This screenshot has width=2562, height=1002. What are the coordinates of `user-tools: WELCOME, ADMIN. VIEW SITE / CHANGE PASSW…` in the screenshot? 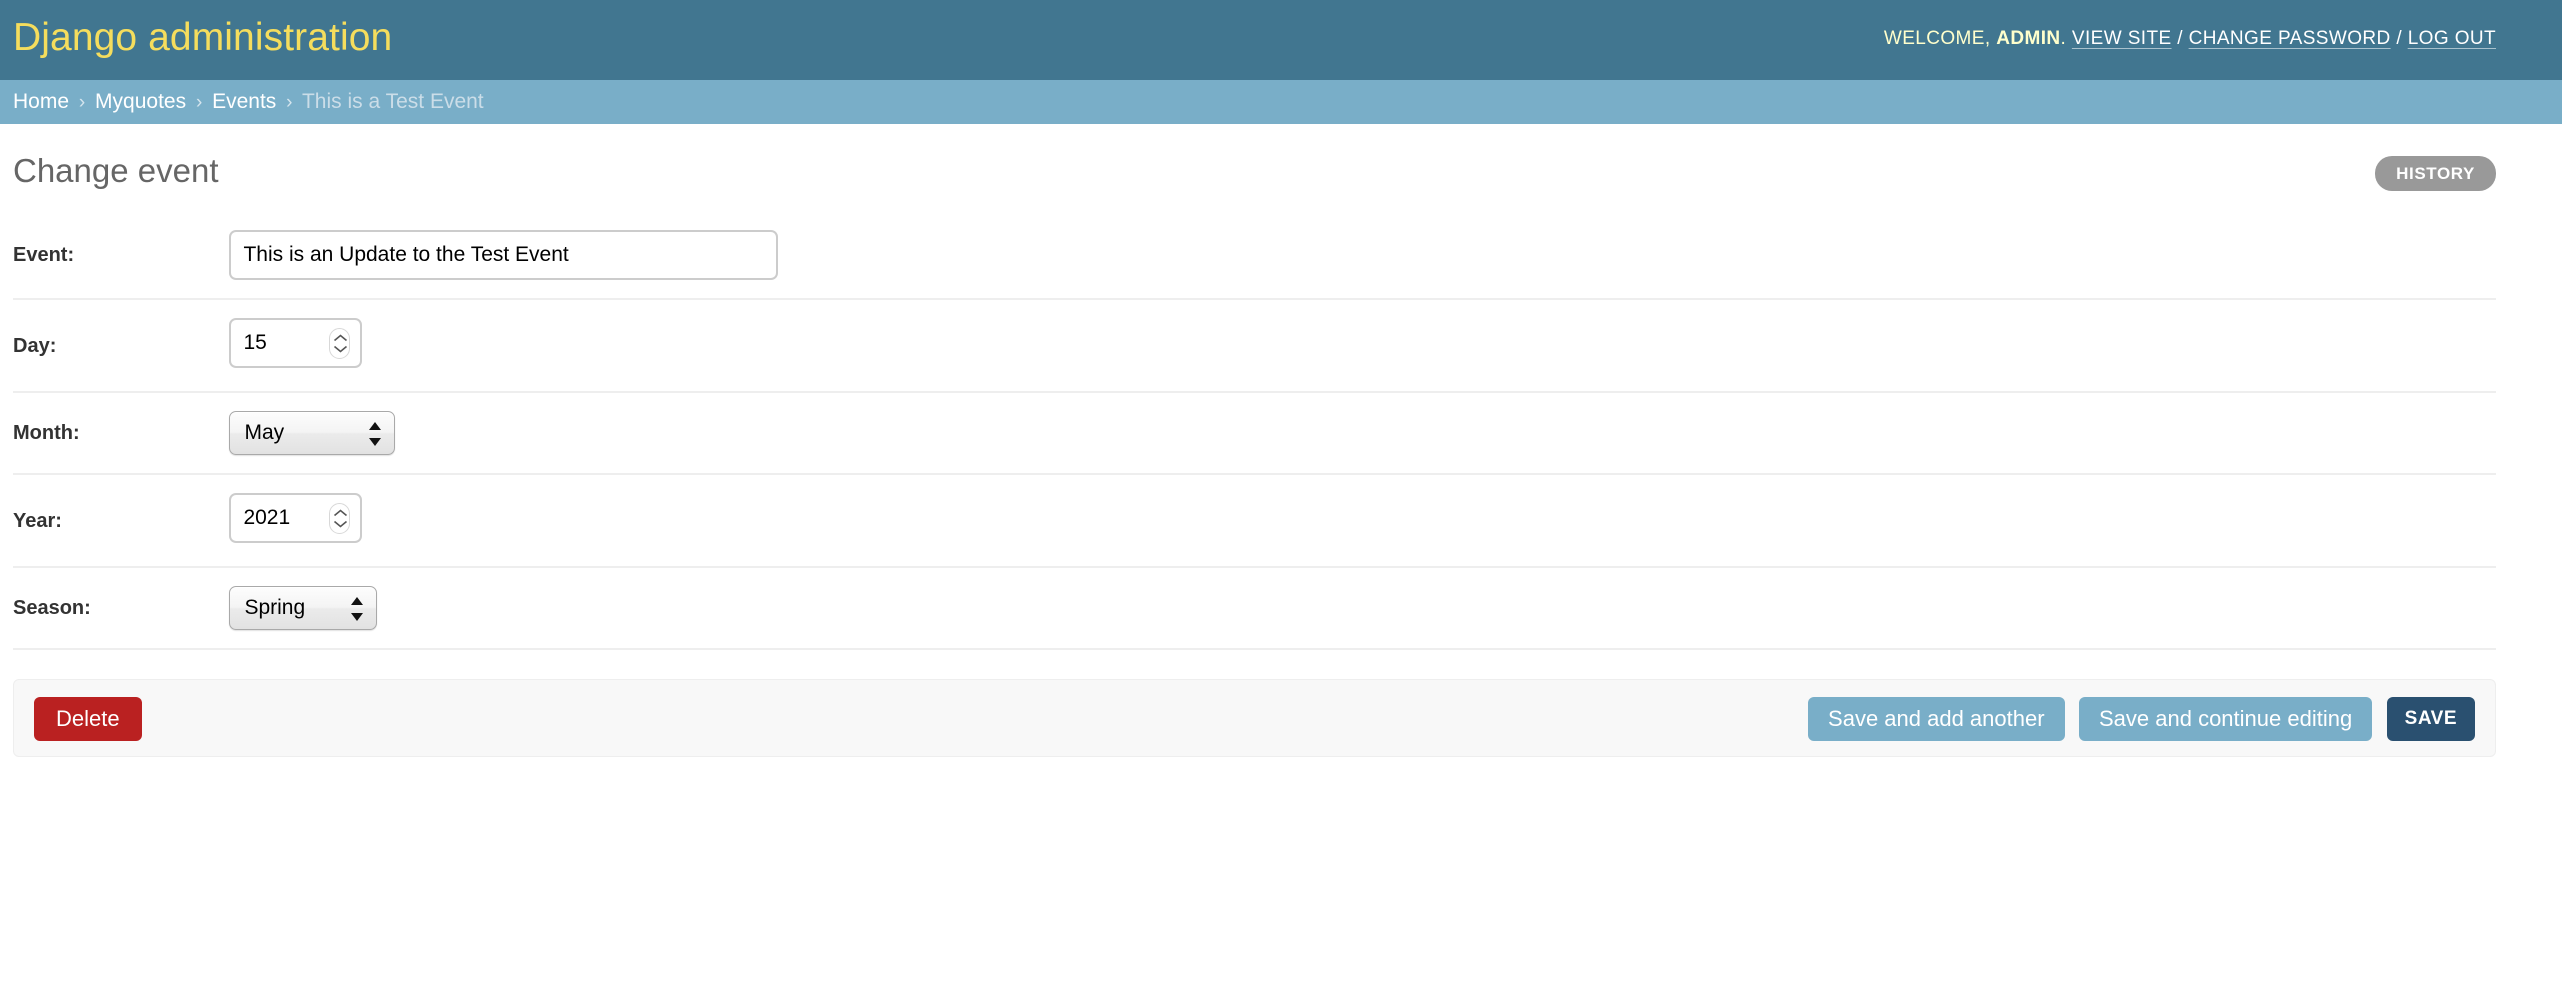 It's located at (2190, 39).